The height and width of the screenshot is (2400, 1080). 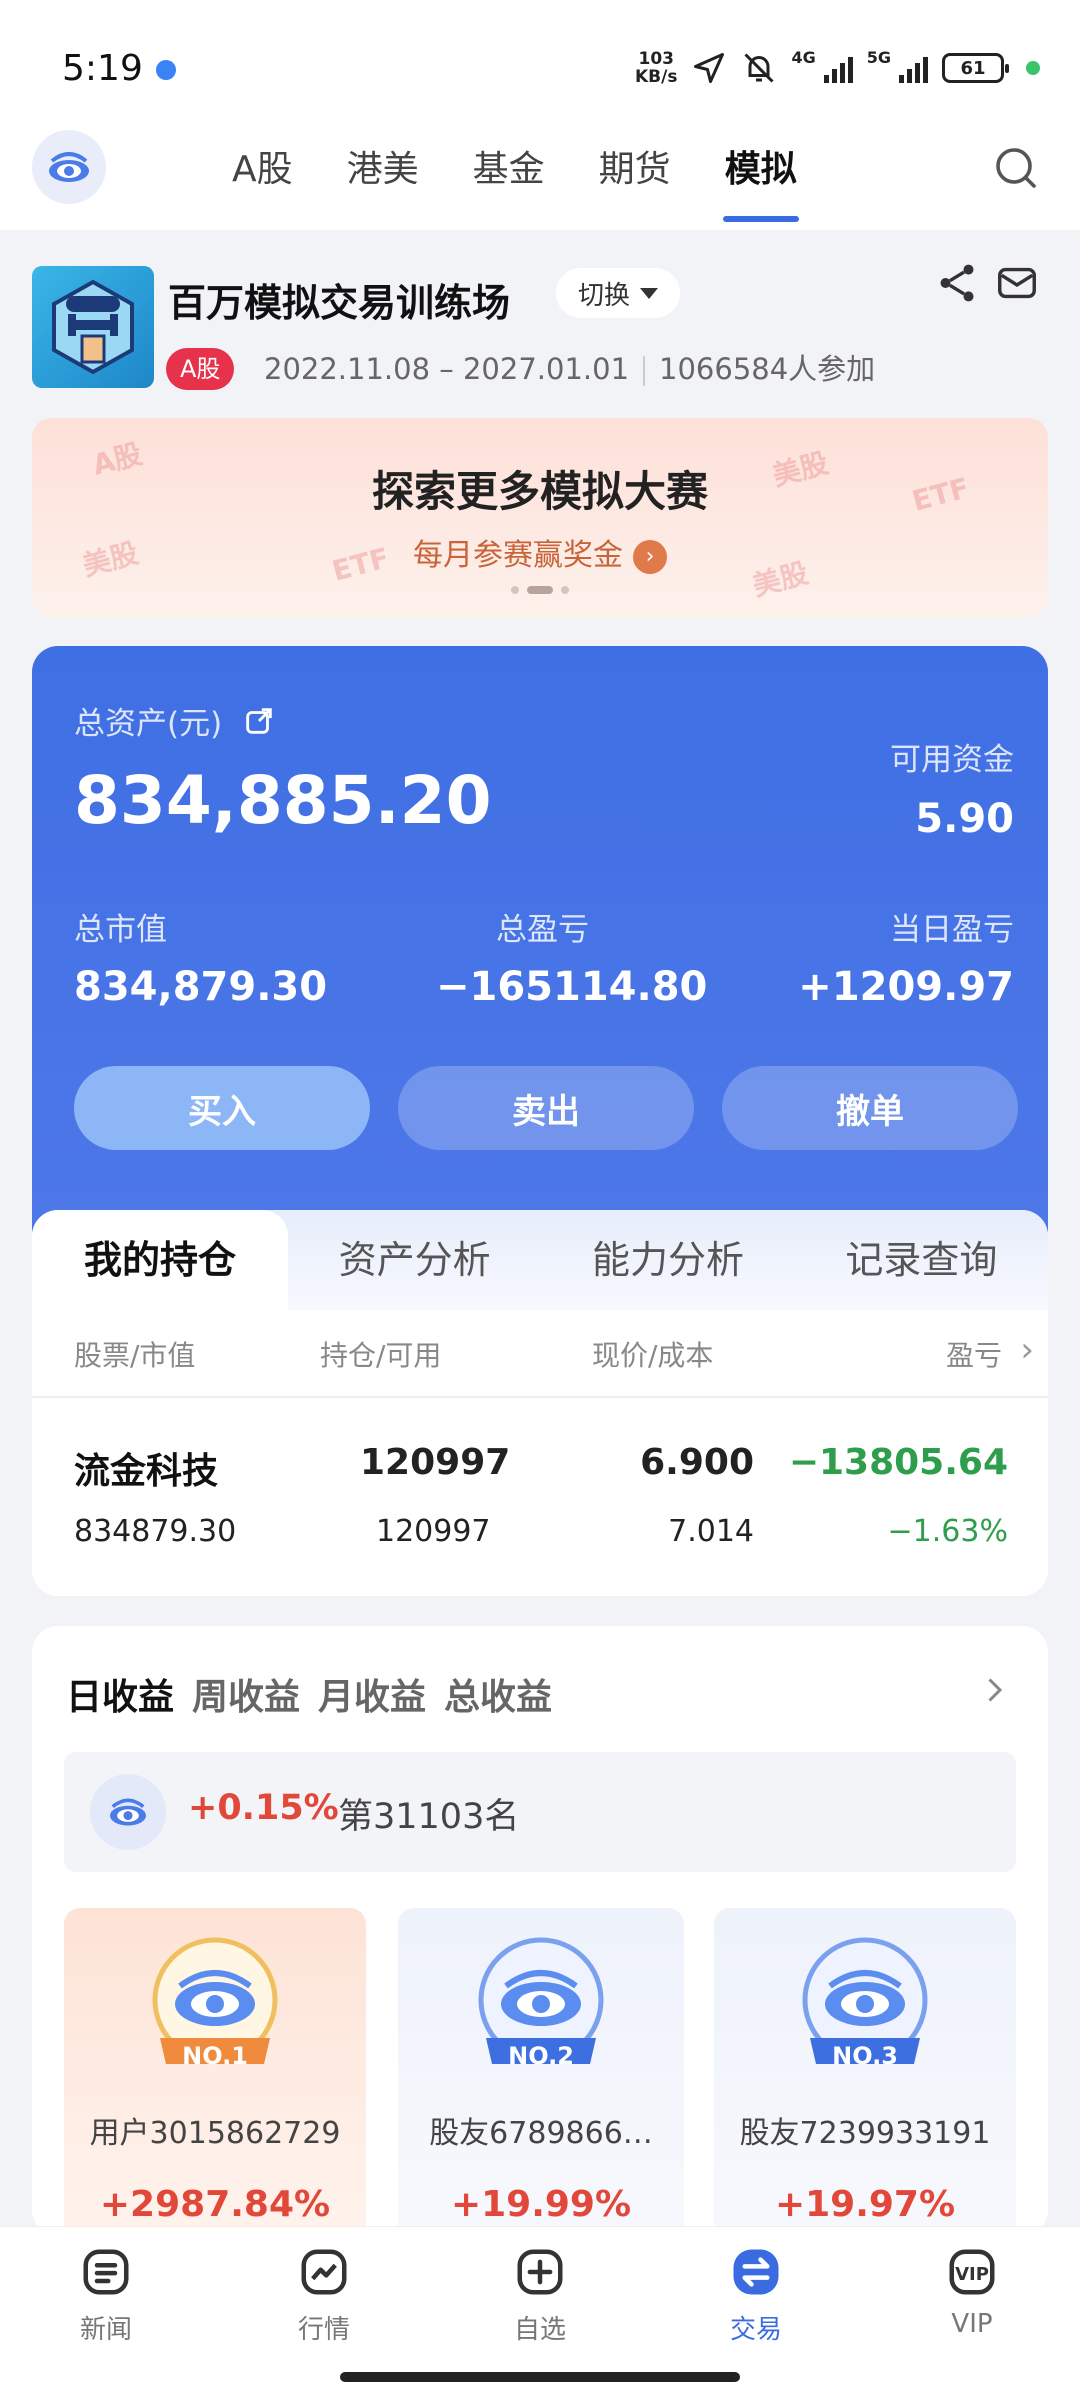 What do you see at coordinates (540, 518) in the screenshot?
I see `promo-banner: A股 美股 ETF 美股 ETF 美股 探索更多模拟大赛 每月参赛赢奖金 ›` at bounding box center [540, 518].